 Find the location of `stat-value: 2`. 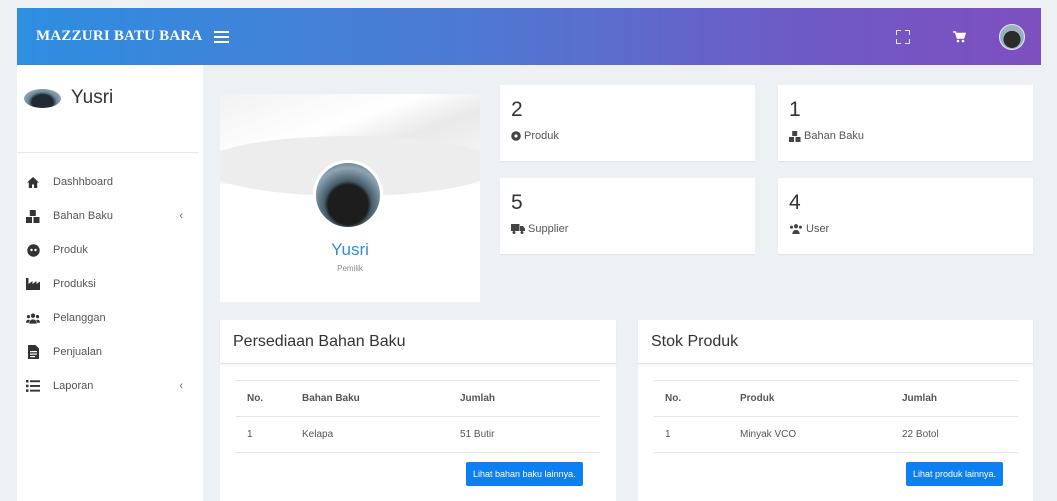

stat-value: 2 is located at coordinates (517, 109).